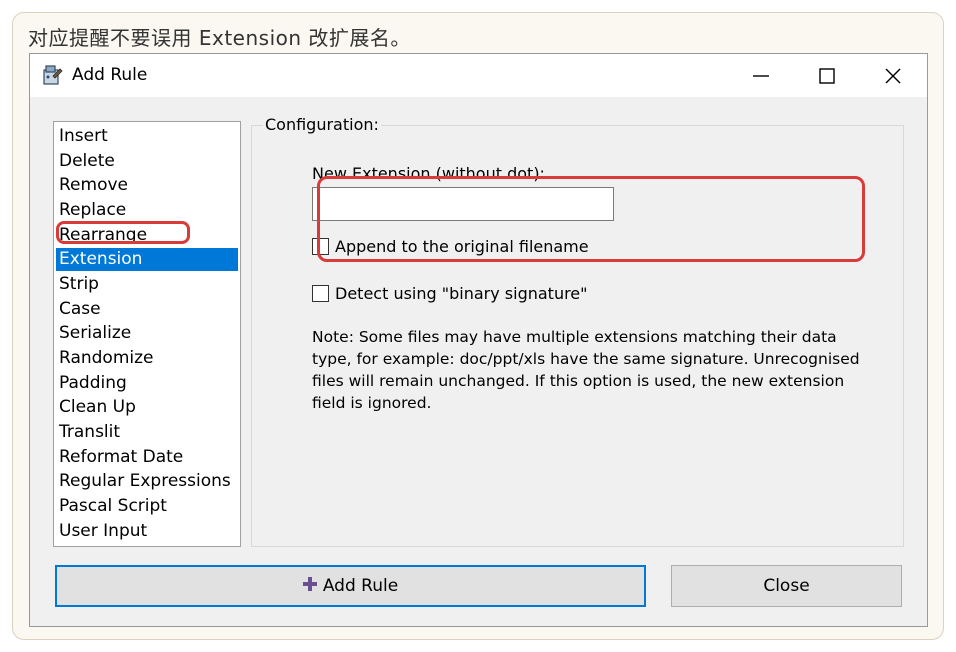 The image size is (956, 652). What do you see at coordinates (147, 259) in the screenshot?
I see `rule-item-extension: Extension` at bounding box center [147, 259].